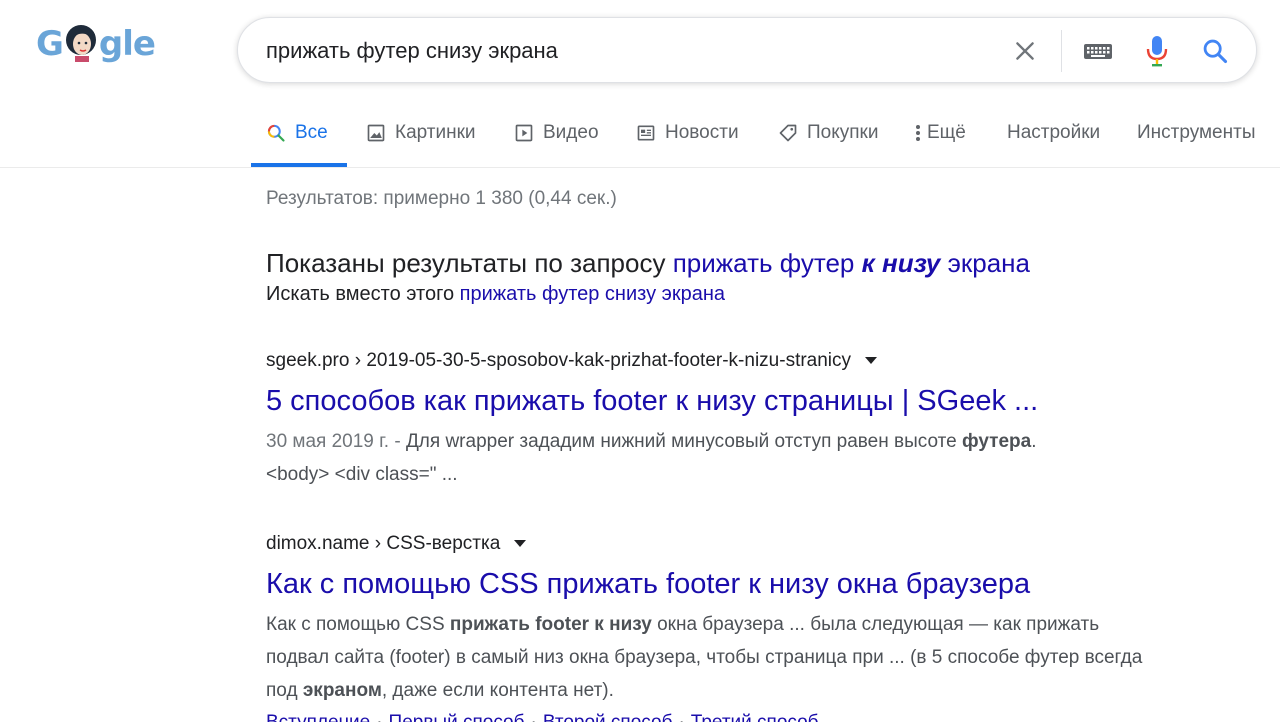 The image size is (1280, 722). What do you see at coordinates (441, 198) in the screenshot?
I see `result-stats: Результатов: примерно 1 380 (0,44 сек.)` at bounding box center [441, 198].